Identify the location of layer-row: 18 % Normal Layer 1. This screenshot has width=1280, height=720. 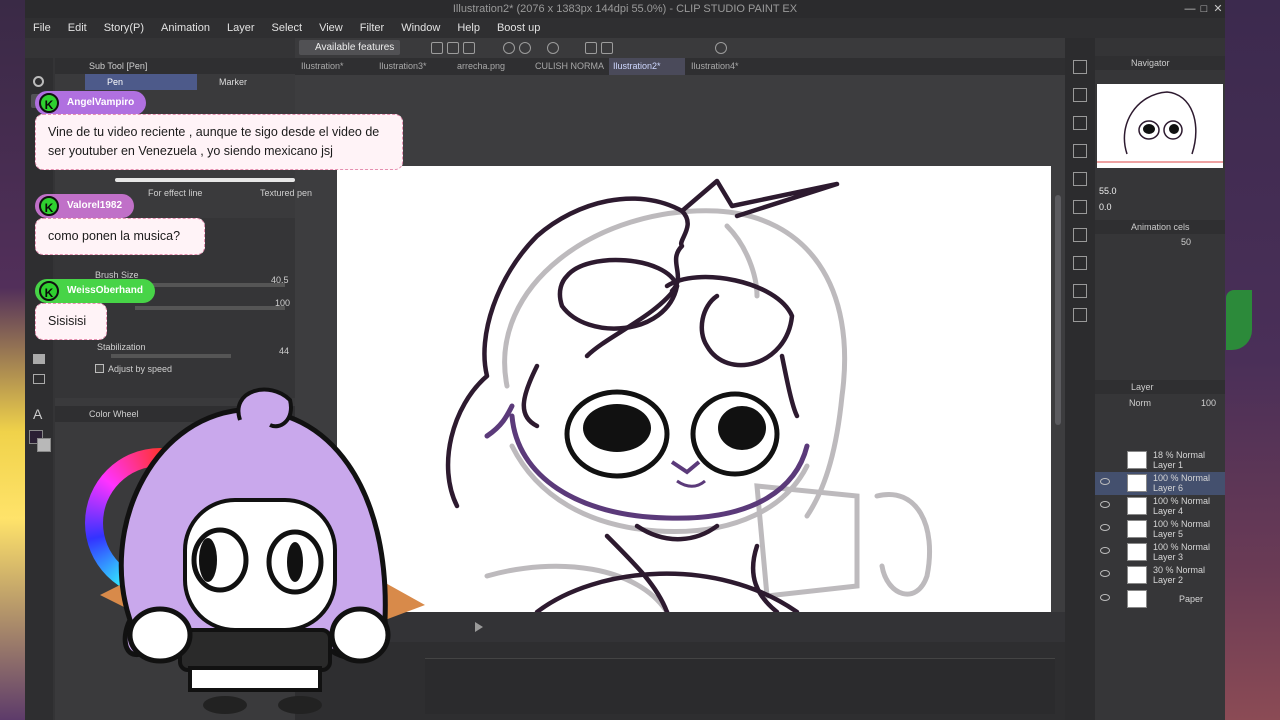
(1160, 460).